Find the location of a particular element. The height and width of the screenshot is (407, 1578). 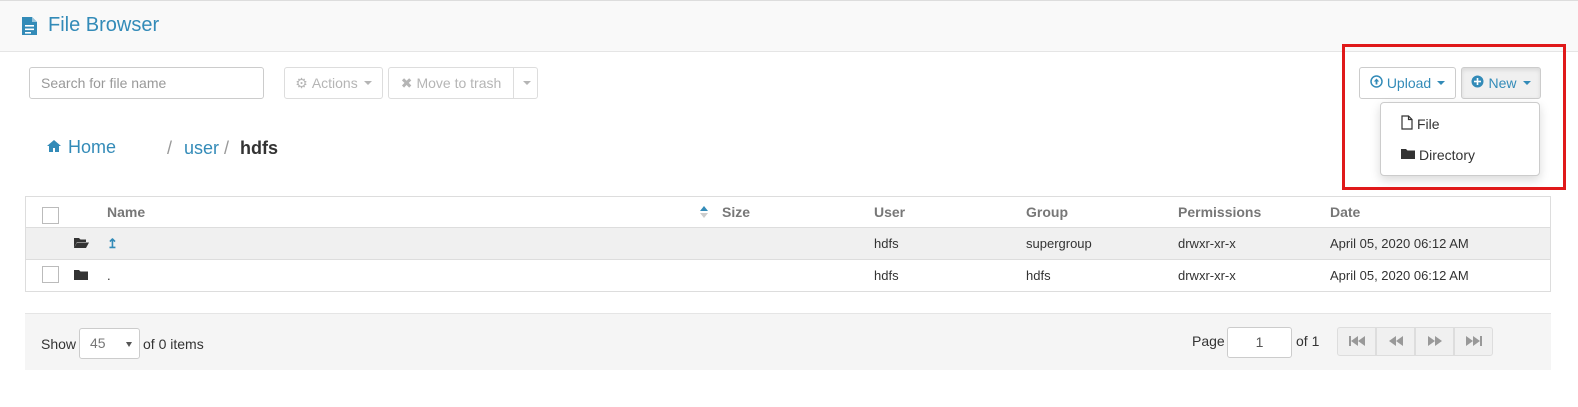

row-name: . is located at coordinates (109, 275).